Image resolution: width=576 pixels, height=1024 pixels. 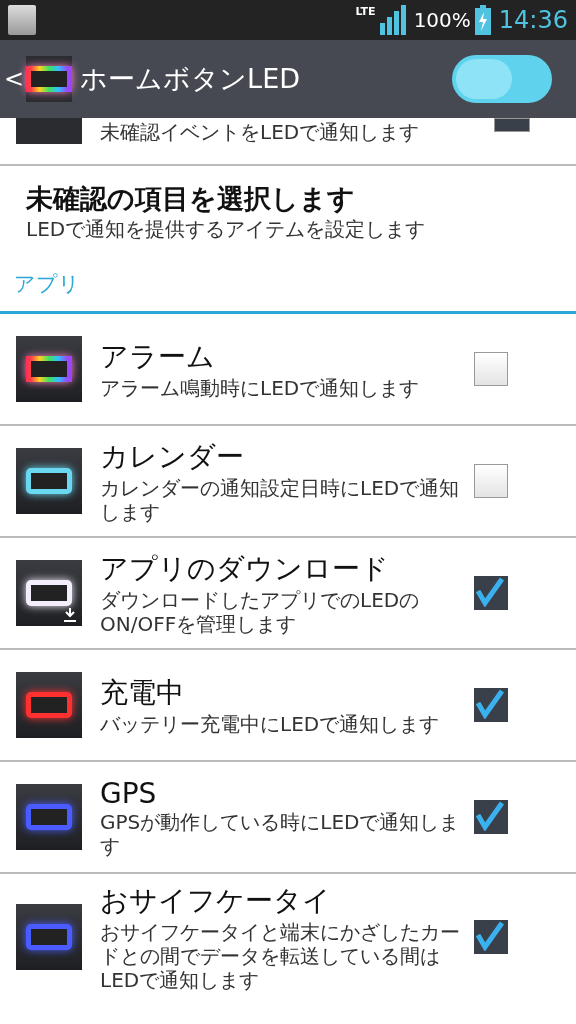 I want to click on item-summary: バッテリー充電中にLEDで通知します, so click(x=270, y=724).